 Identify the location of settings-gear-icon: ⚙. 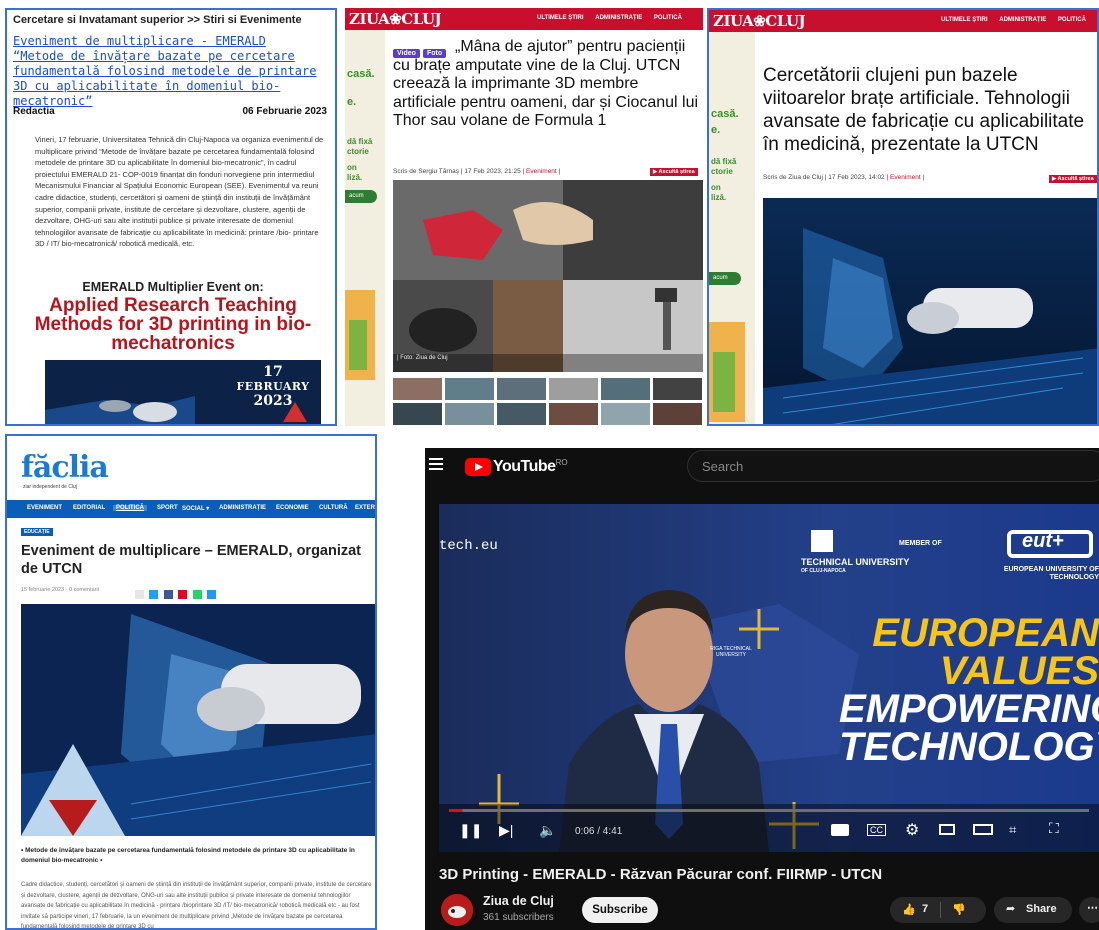
(912, 830).